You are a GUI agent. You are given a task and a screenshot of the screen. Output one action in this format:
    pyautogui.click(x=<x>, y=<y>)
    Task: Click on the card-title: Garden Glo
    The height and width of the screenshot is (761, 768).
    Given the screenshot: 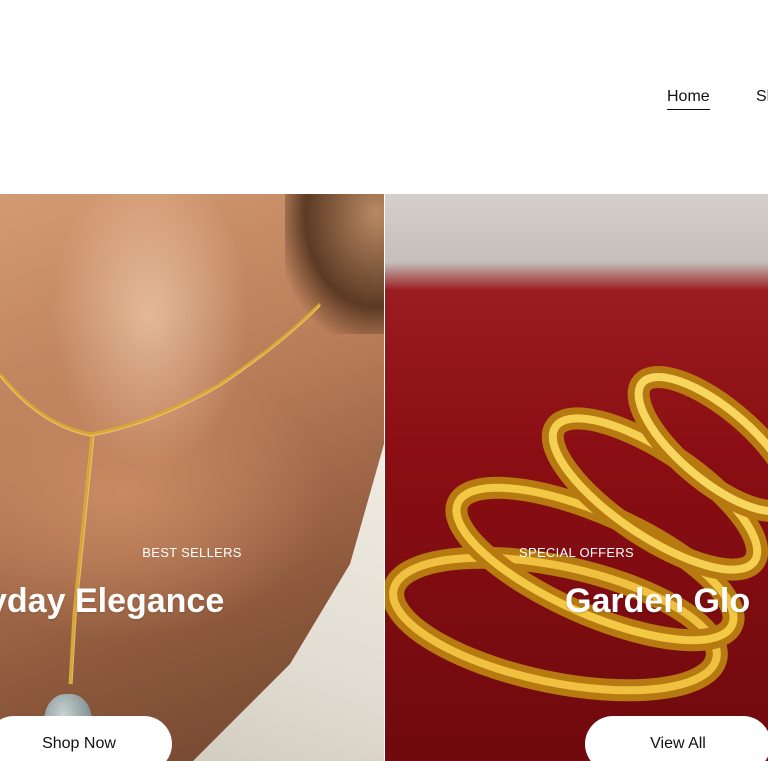 What is the action you would take?
    pyautogui.click(x=658, y=601)
    